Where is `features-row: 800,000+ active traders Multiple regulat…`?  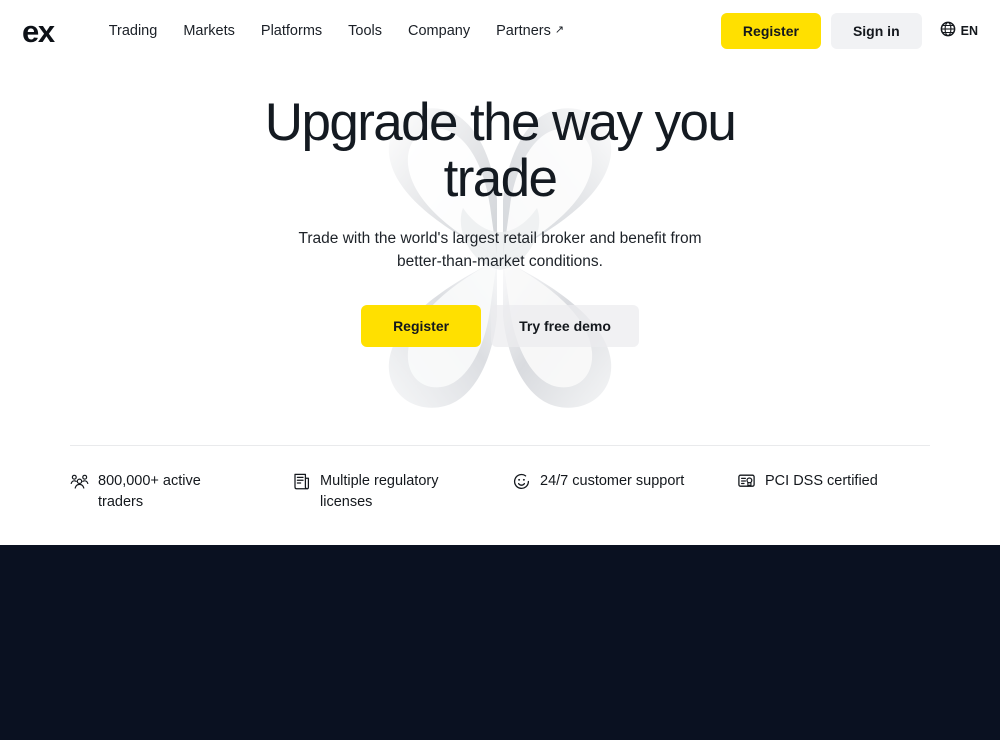
features-row: 800,000+ active traders Multiple regulat… is located at coordinates (500, 479).